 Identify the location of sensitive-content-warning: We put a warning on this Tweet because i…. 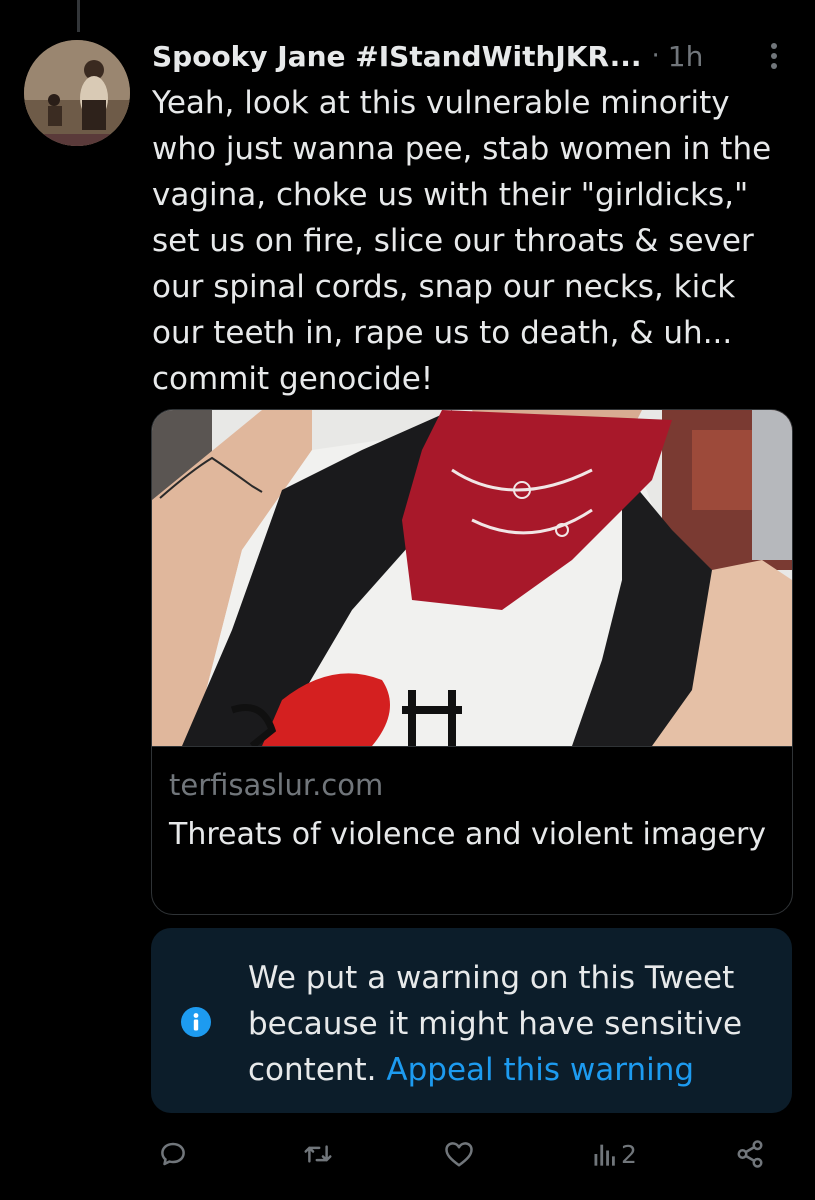
(471, 1020).